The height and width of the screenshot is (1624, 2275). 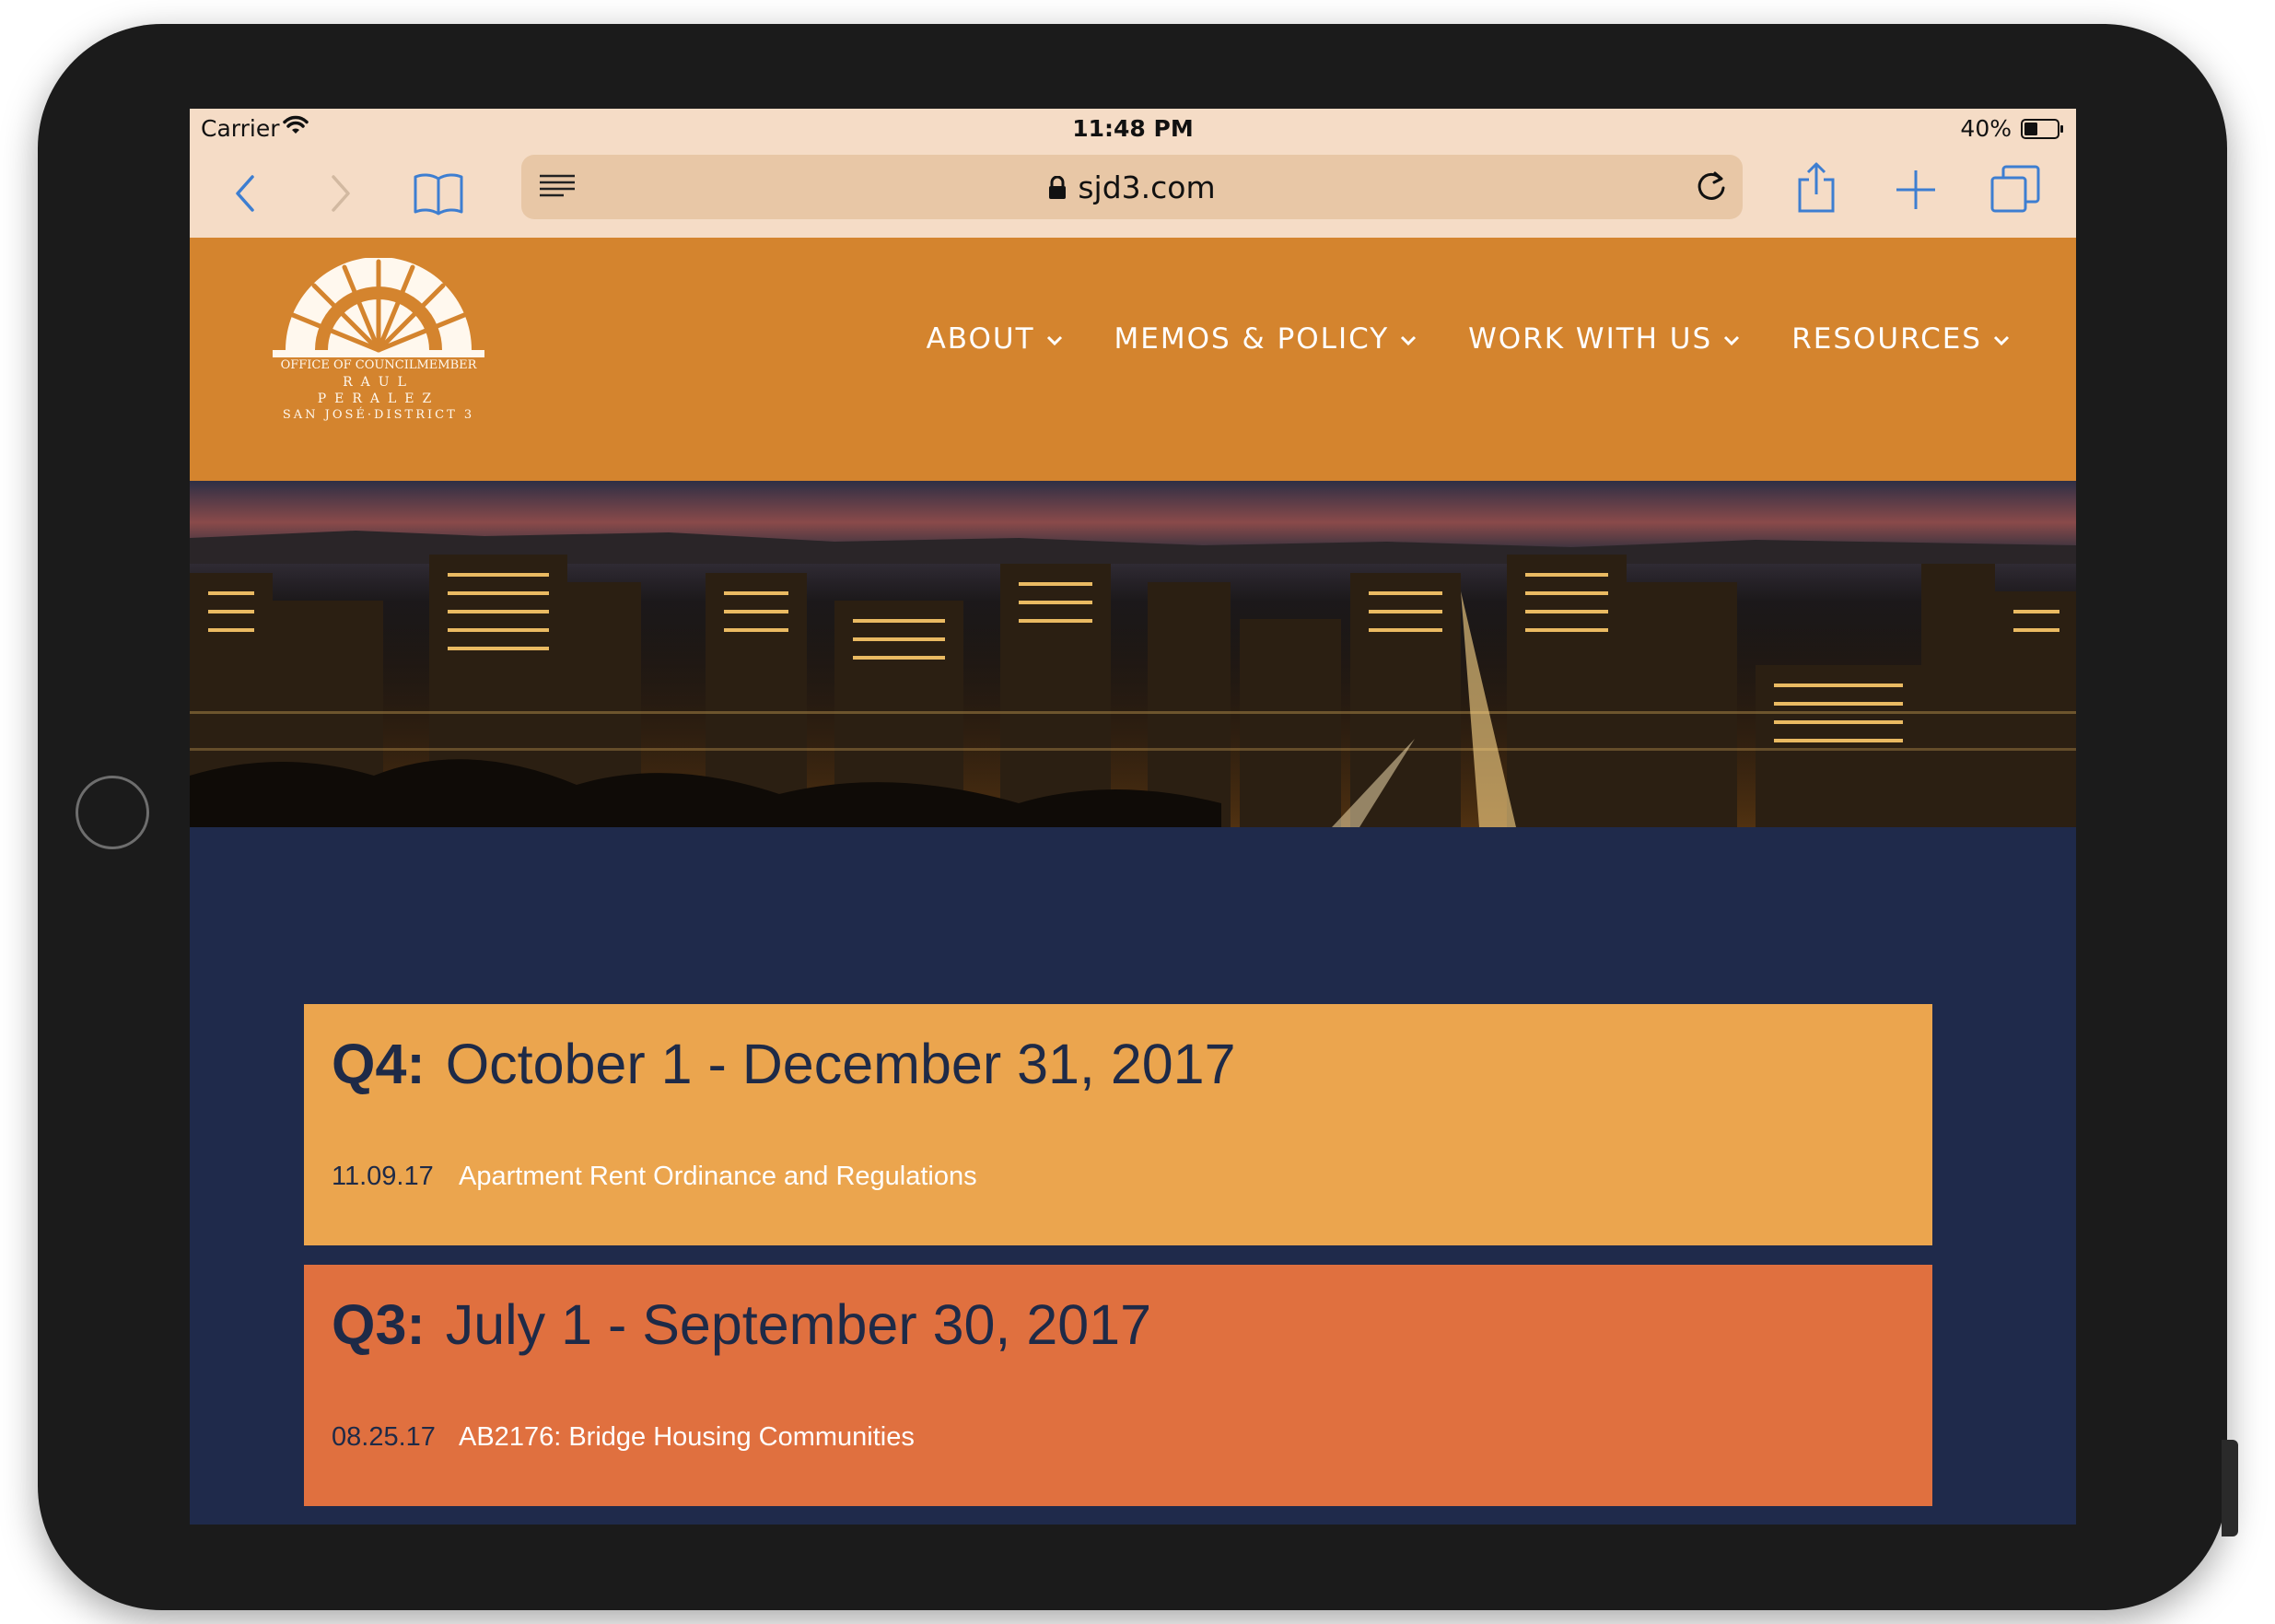 What do you see at coordinates (718, 1176) in the screenshot?
I see `memo-link: Apartment Rent Ordinance and Regulations` at bounding box center [718, 1176].